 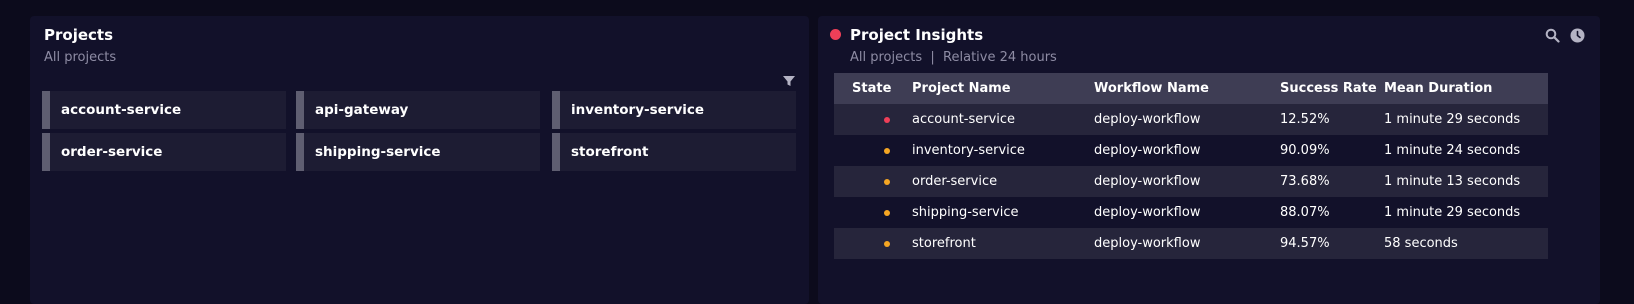 What do you see at coordinates (1332, 243) in the screenshot?
I see `success-rate-cell: 94.57%` at bounding box center [1332, 243].